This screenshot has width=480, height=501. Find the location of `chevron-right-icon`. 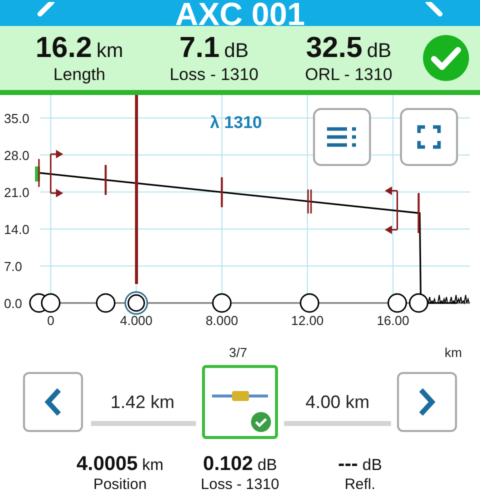

chevron-right-icon is located at coordinates (427, 402).